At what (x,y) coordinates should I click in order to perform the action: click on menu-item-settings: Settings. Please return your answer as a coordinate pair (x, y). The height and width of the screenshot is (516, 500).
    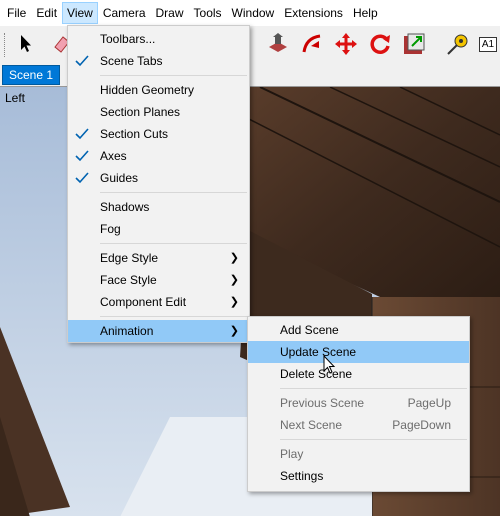
    Looking at the image, I should click on (358, 476).